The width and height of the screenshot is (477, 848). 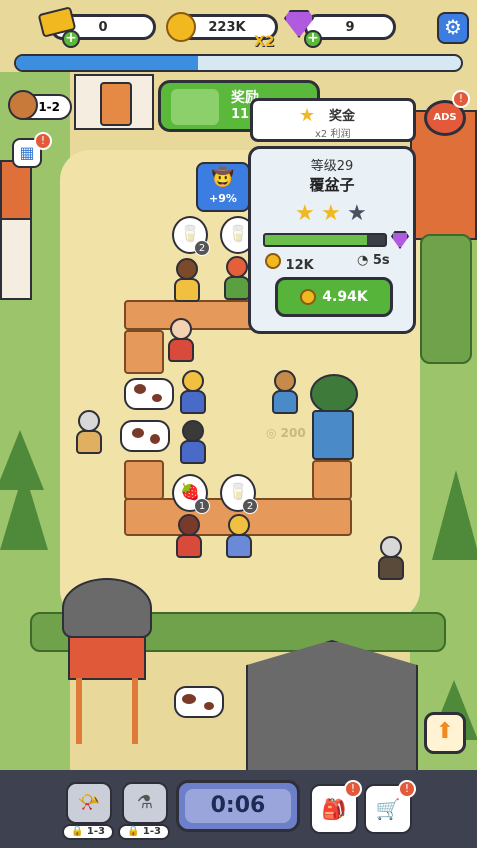 I want to click on flask-icon: ⚗, so click(x=145, y=802).